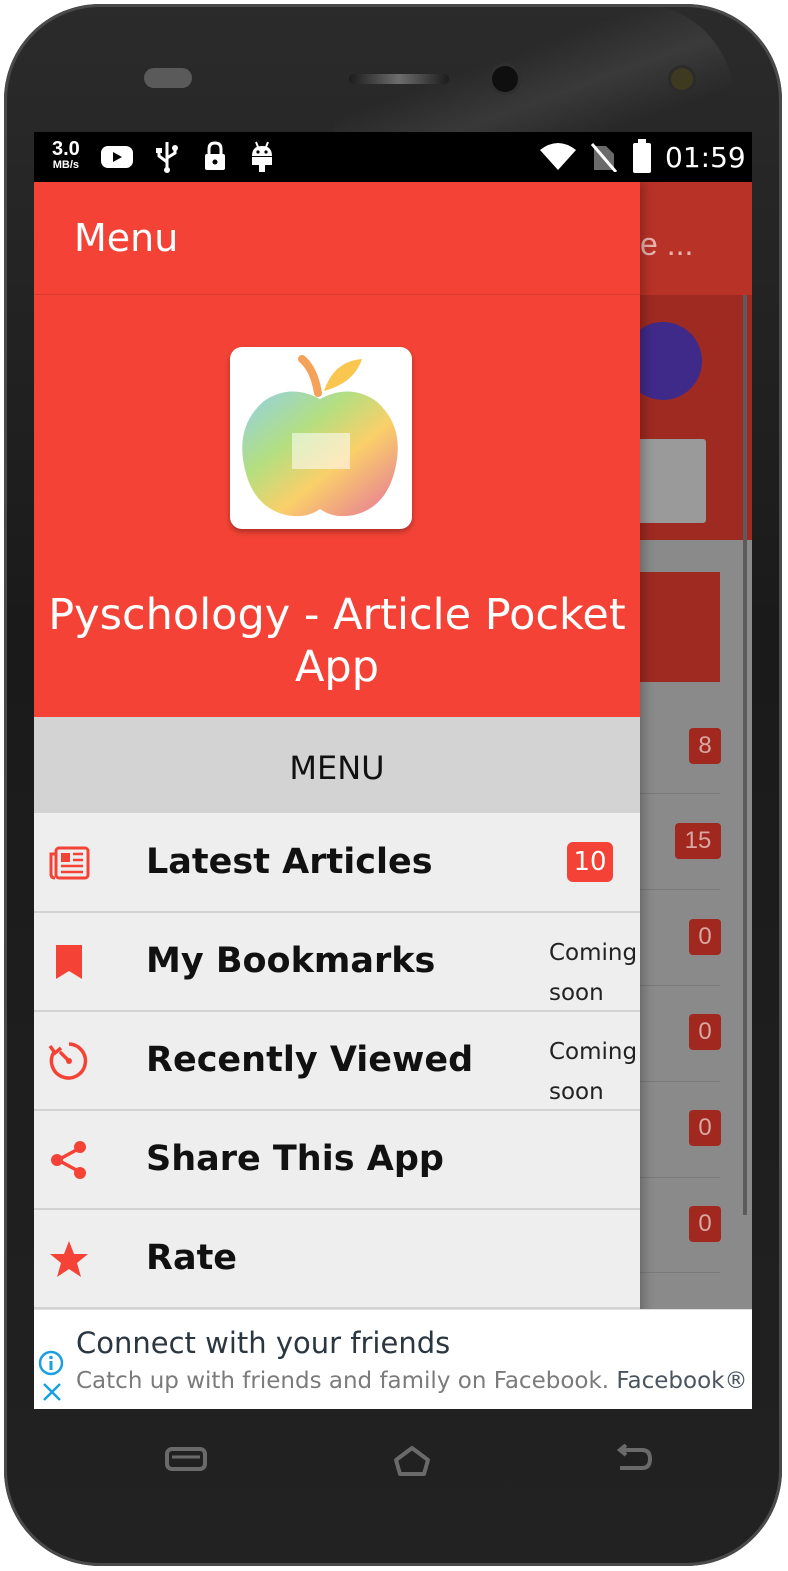 The width and height of the screenshot is (788, 1571). I want to click on menu-item-share-this-app: Share This App, so click(337, 1160).